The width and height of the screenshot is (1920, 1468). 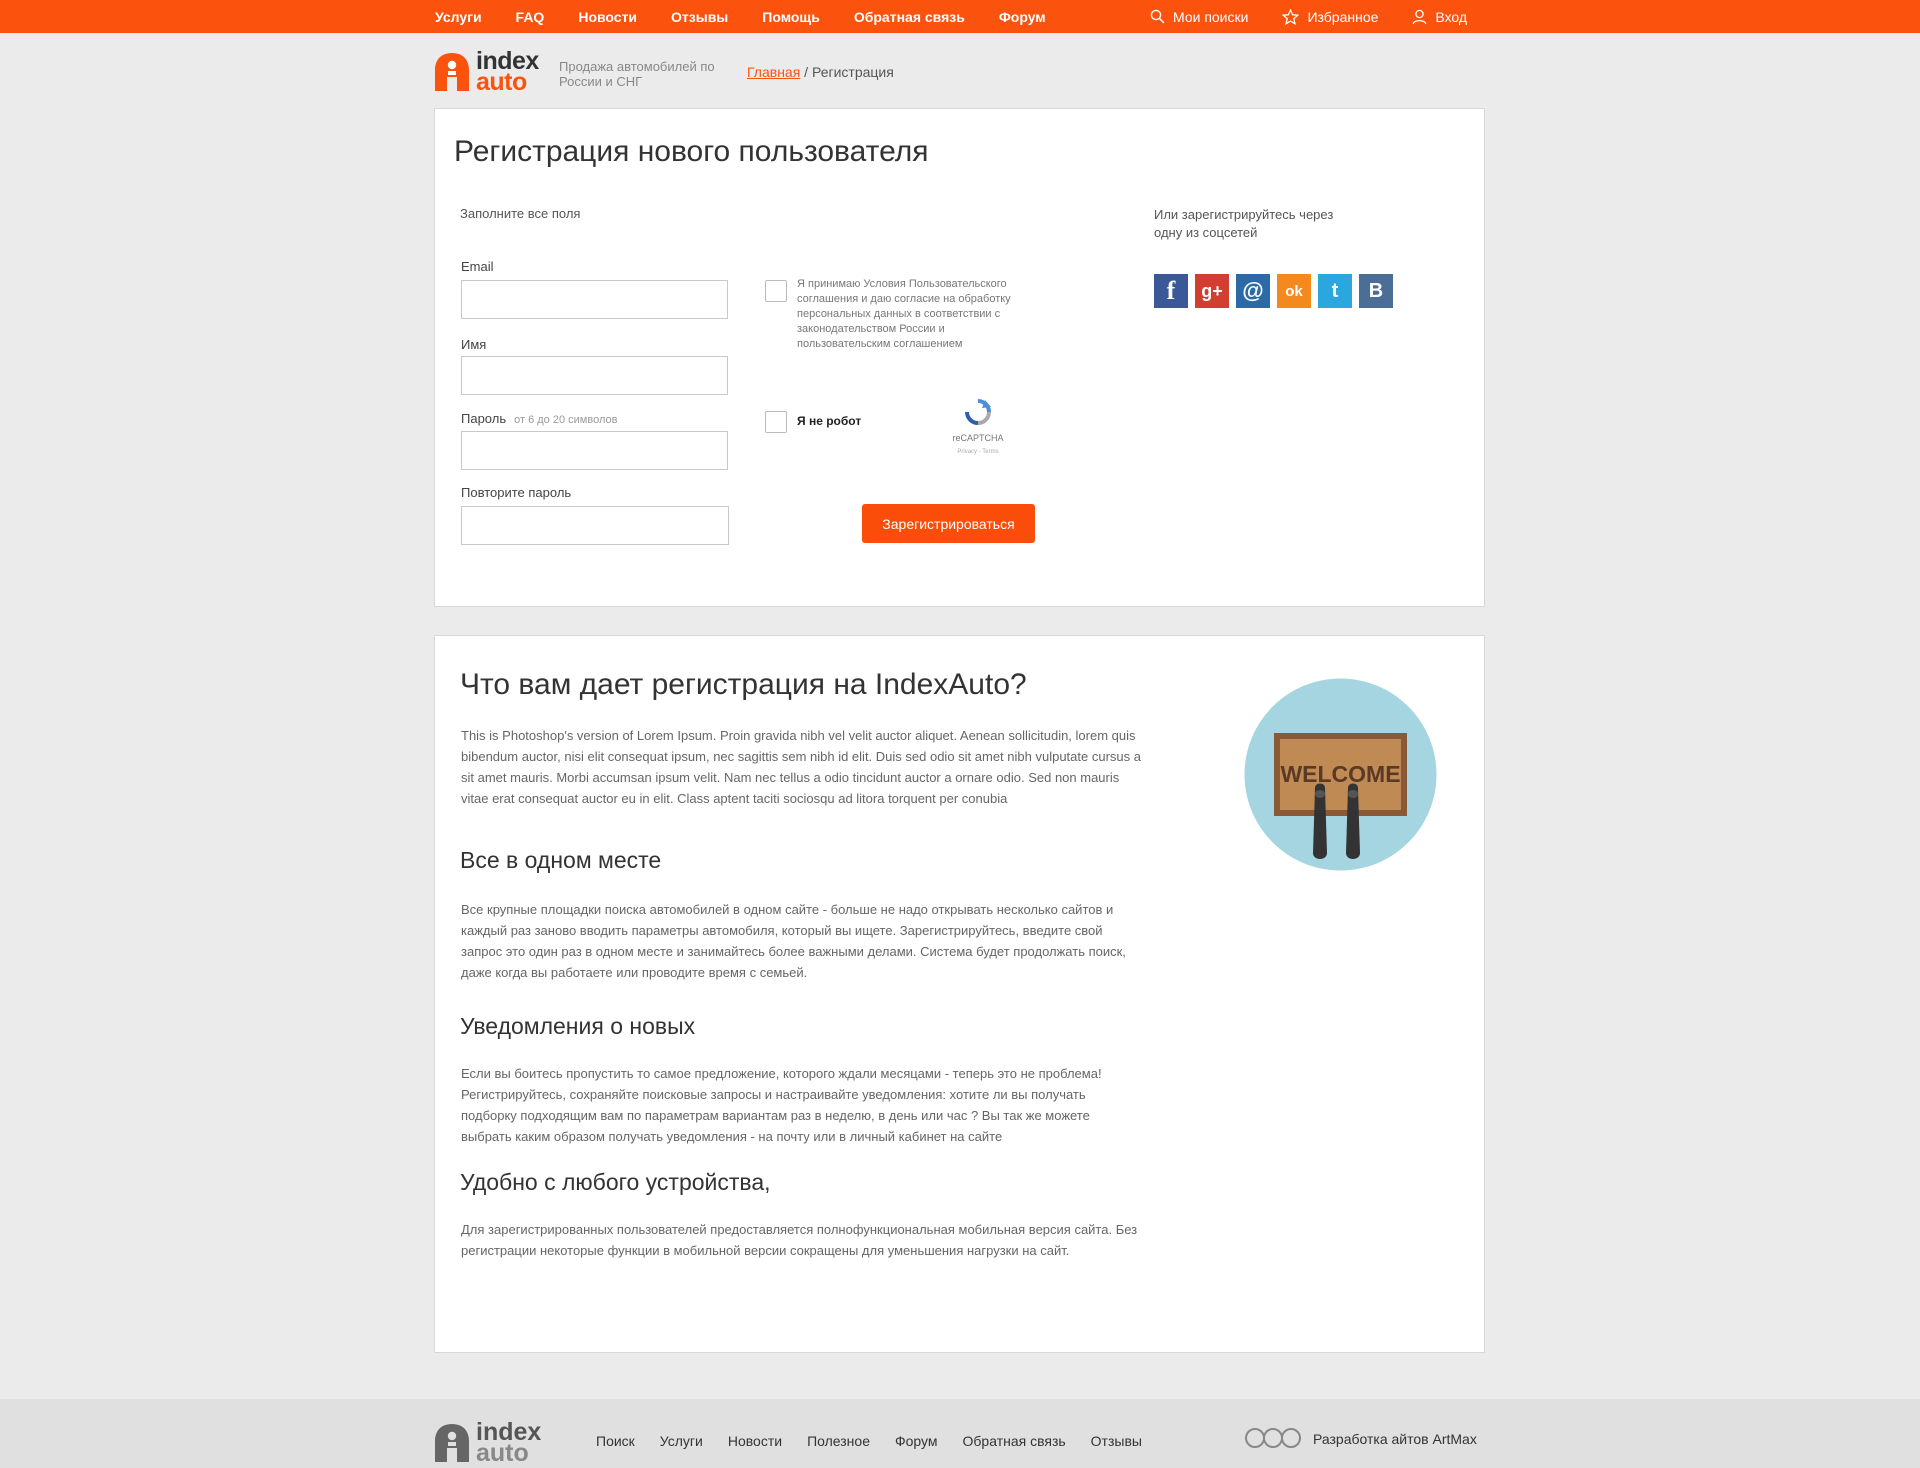 I want to click on password-label: Пароль, so click(x=484, y=418).